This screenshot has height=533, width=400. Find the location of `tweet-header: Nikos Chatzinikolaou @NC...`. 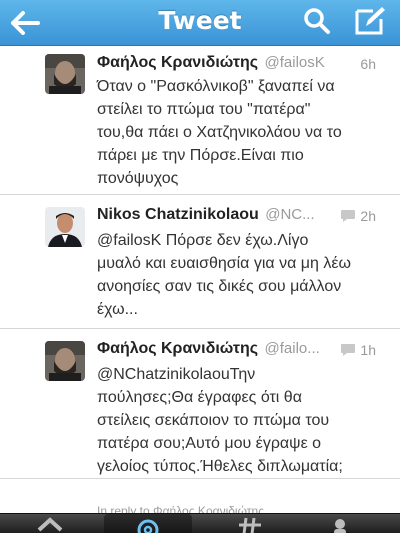

tweet-header: Nikos Chatzinikolaou @NC... is located at coordinates (237, 216).